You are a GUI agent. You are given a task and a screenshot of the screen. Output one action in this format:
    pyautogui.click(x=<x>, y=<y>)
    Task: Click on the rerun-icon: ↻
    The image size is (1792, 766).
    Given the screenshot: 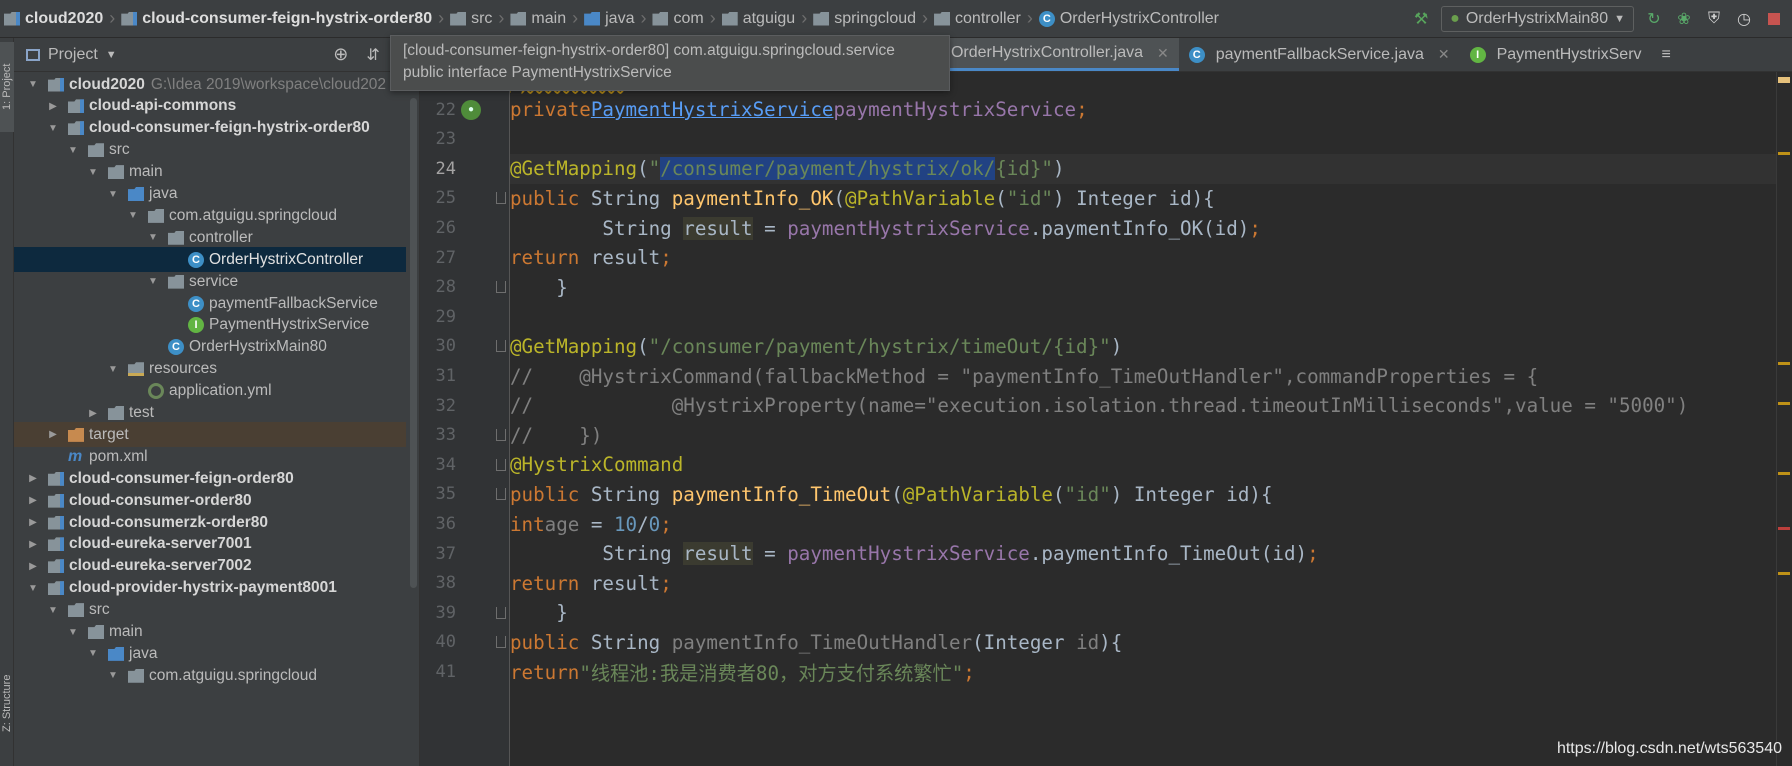 What is the action you would take?
    pyautogui.click(x=1654, y=19)
    